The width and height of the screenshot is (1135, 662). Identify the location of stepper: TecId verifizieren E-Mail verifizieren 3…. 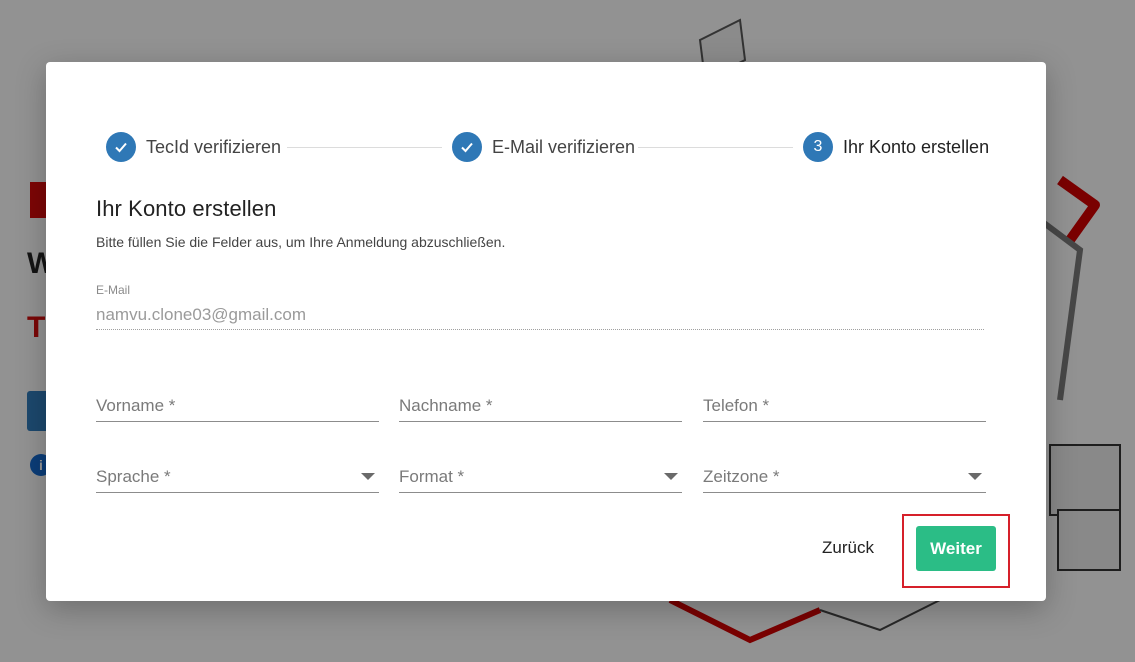
(547, 147).